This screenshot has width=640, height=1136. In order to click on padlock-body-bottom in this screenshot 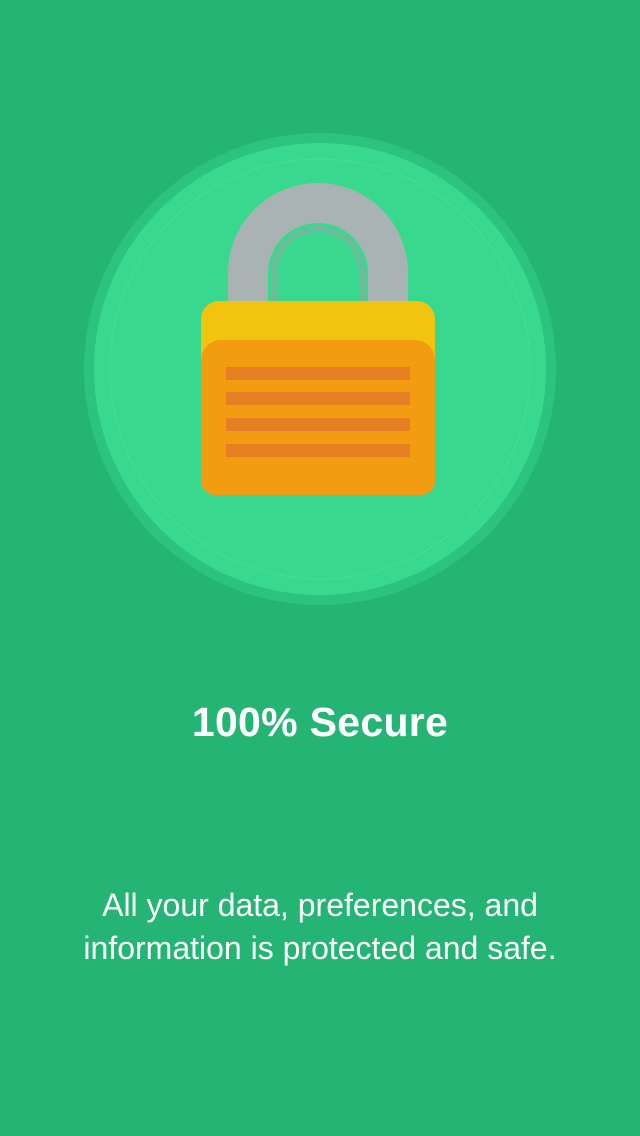, I will do `click(318, 479)`.